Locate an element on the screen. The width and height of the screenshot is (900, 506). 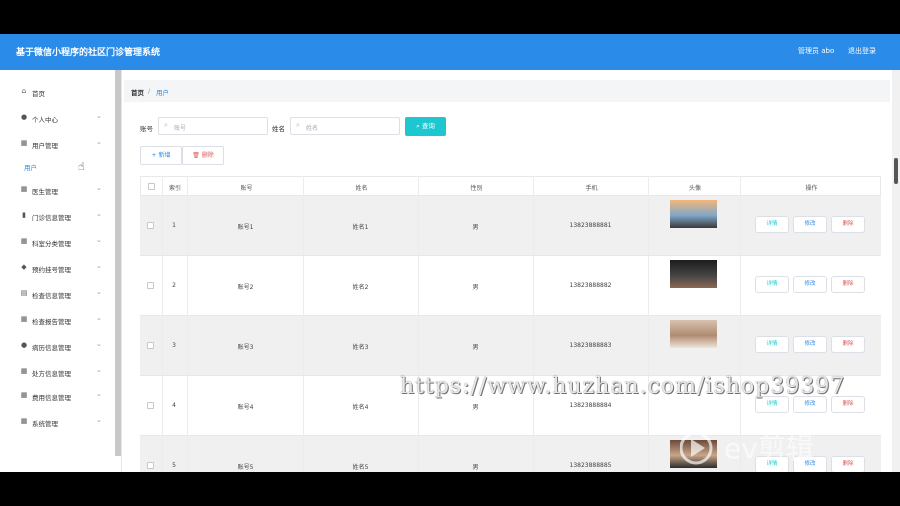
bulk-delete-button: 🗑 删除 is located at coordinates (203, 155).